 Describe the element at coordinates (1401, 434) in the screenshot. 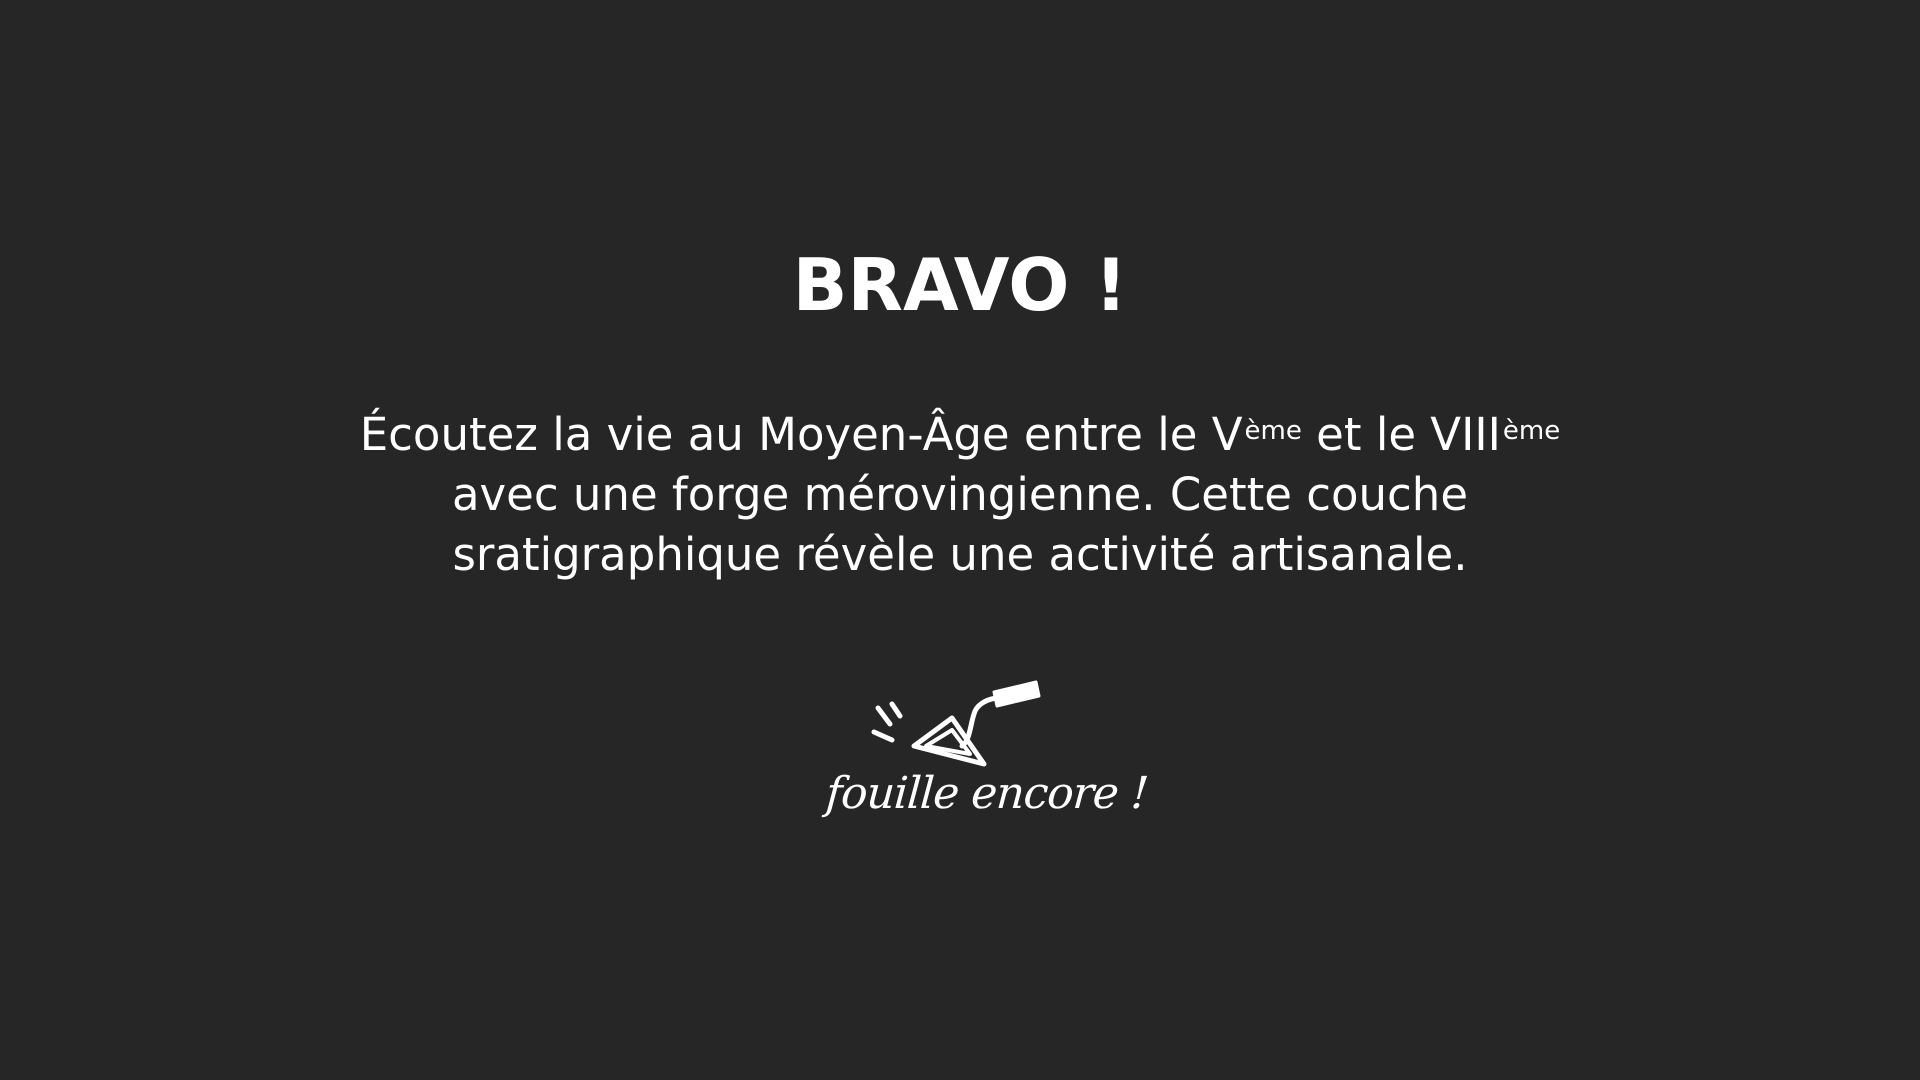

I see `message-text: et le VIII` at that location.